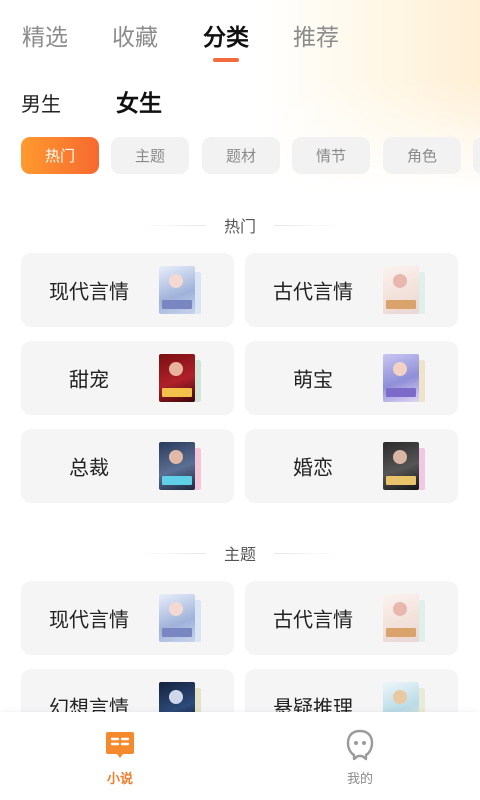 The height and width of the screenshot is (800, 480). I want to click on bottom-navigation: 小说 我的, so click(240, 756).